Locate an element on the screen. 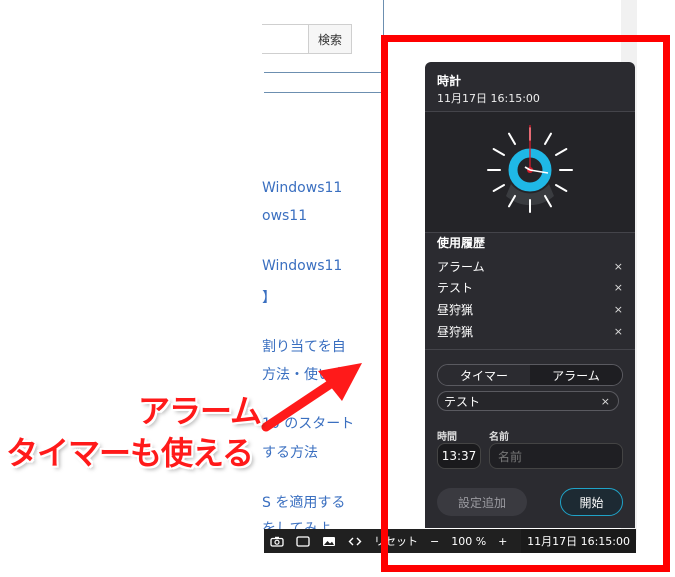 The image size is (675, 577). article-link: 割り当てを自 is located at coordinates (304, 346).